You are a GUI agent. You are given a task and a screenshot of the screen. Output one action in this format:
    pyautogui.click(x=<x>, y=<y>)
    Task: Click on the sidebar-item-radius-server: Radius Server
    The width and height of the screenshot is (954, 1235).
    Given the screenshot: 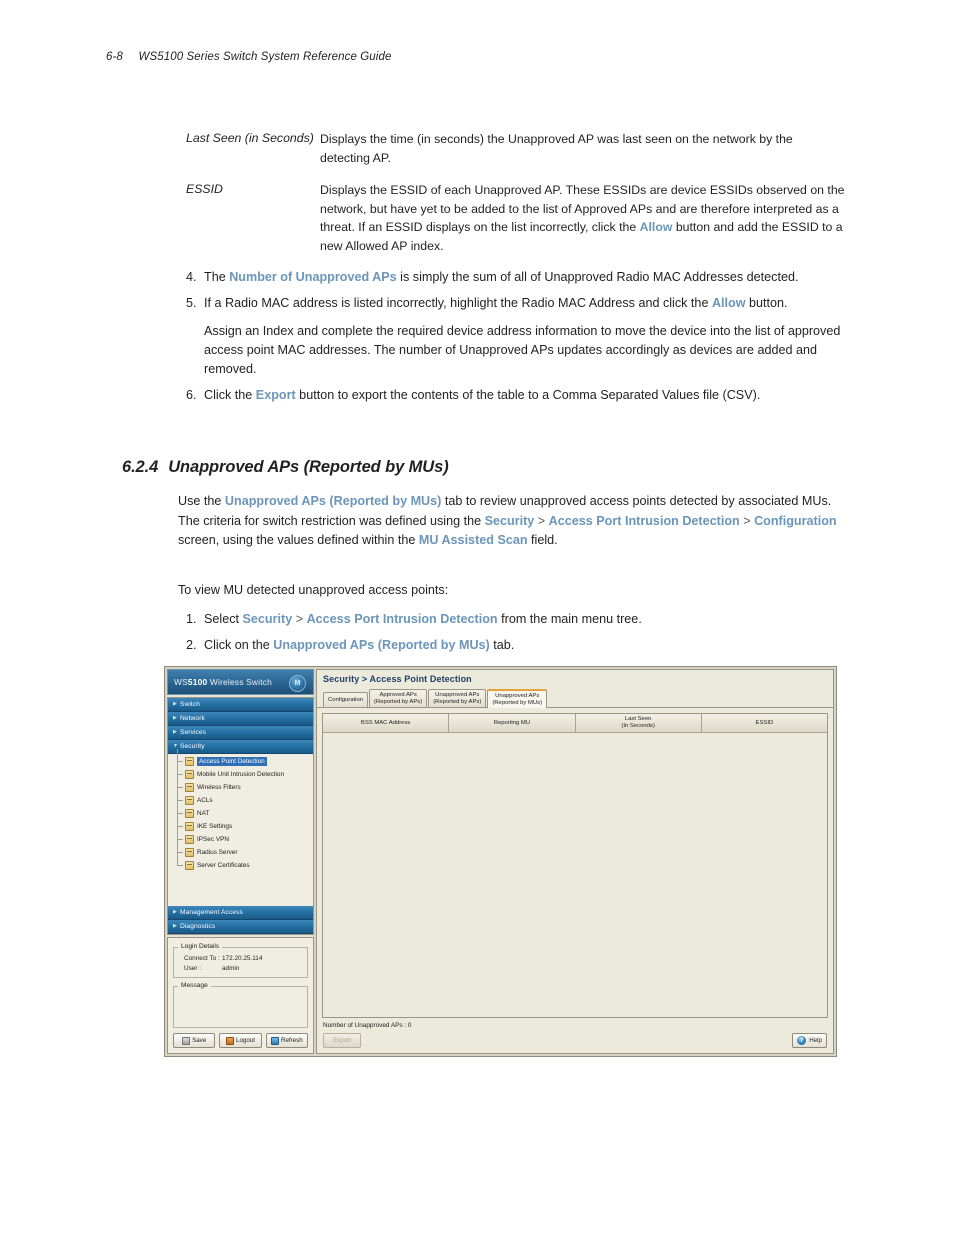 What is the action you would take?
    pyautogui.click(x=244, y=849)
    